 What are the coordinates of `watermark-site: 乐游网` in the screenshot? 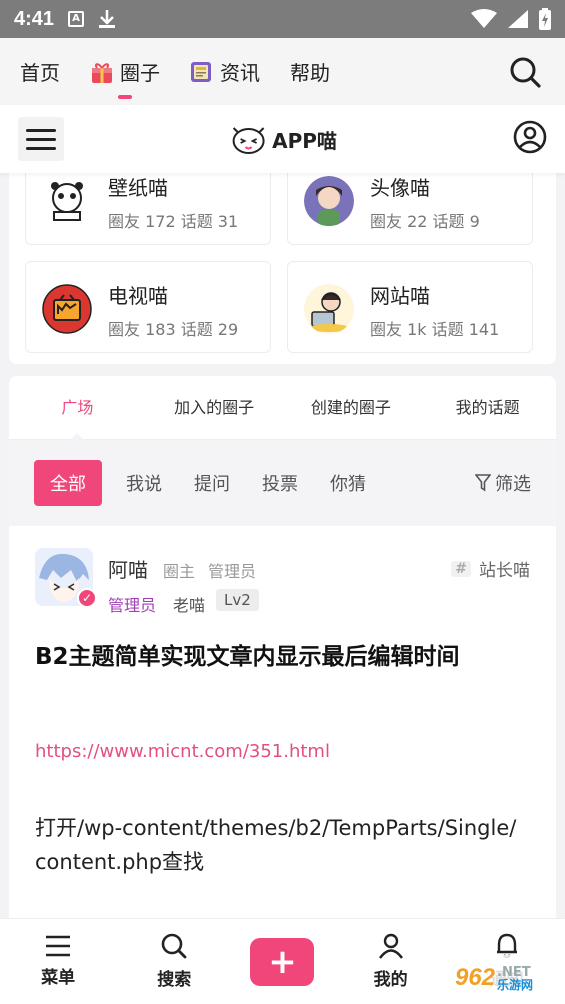 It's located at (515, 984).